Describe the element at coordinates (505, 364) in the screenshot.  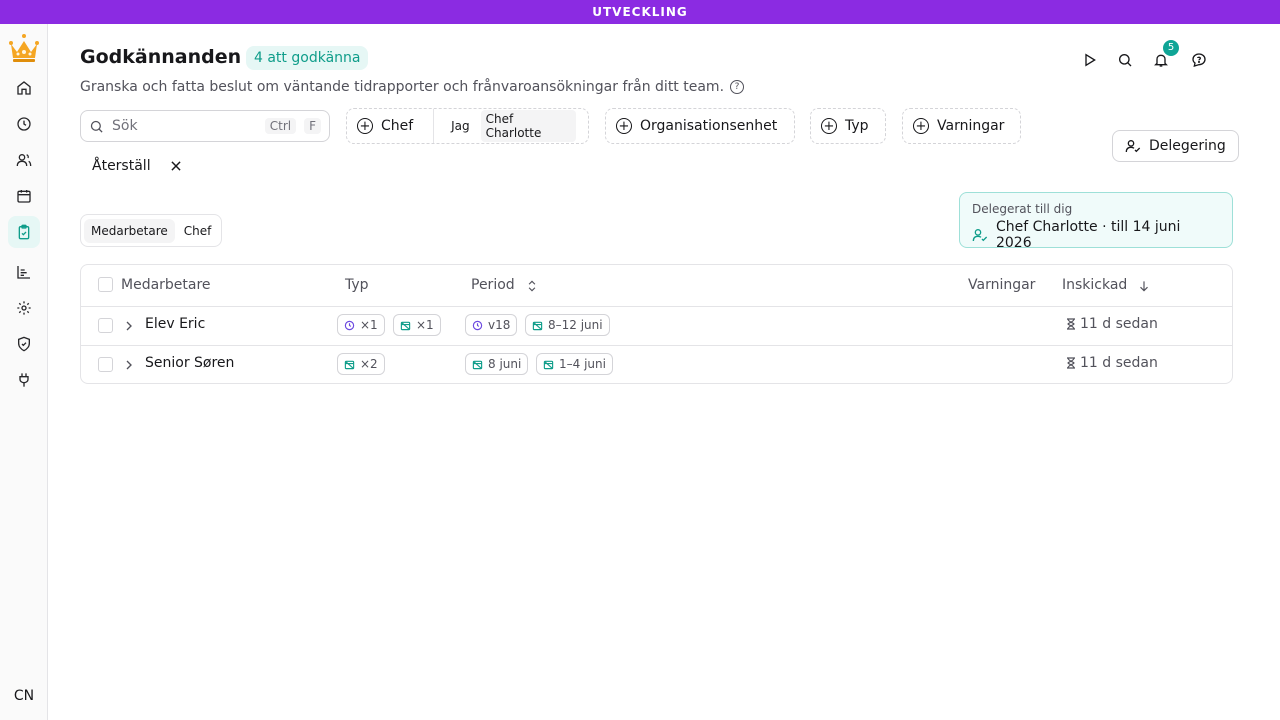
I see `period-tag-label: 8 juni` at that location.